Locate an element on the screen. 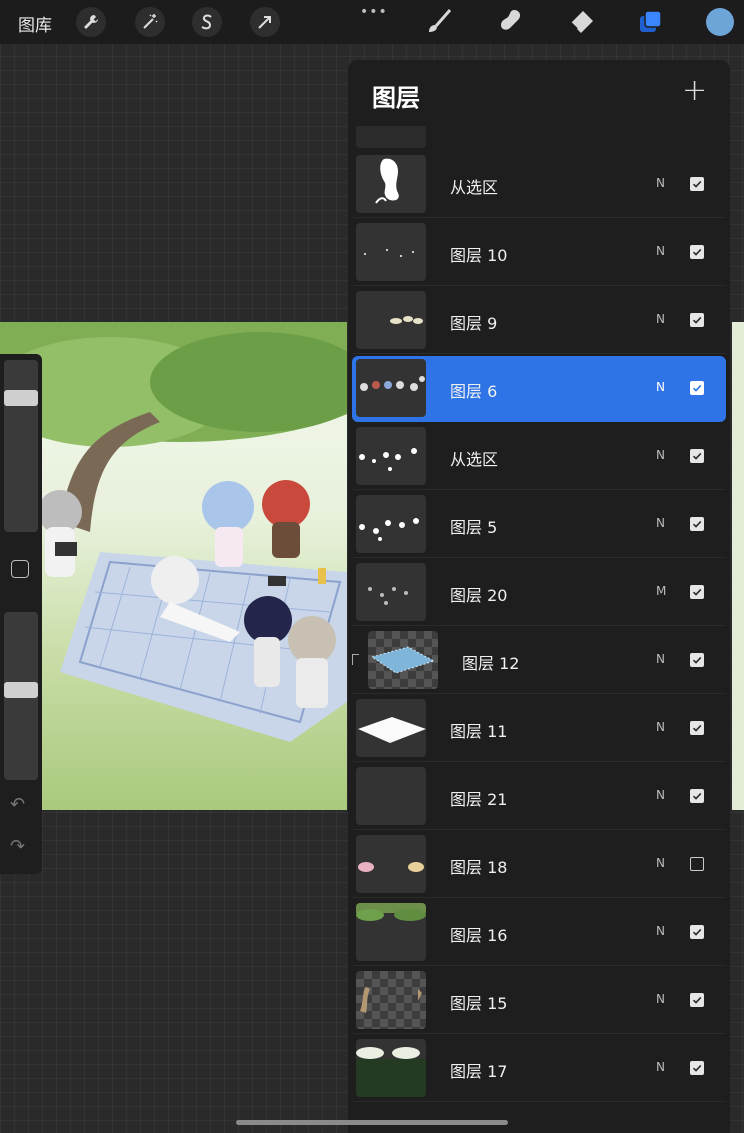 The image size is (744, 1133). clipping-mask-indicator is located at coordinates (355, 659).